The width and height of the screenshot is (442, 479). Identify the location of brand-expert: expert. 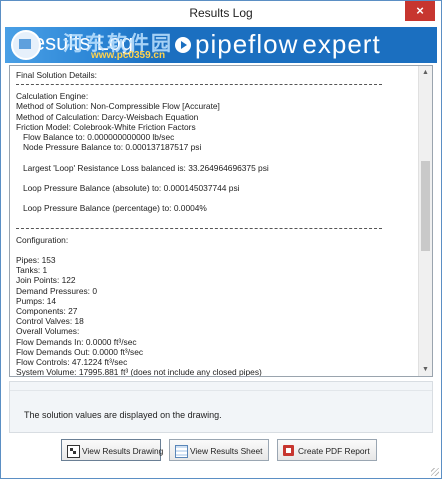
(341, 44).